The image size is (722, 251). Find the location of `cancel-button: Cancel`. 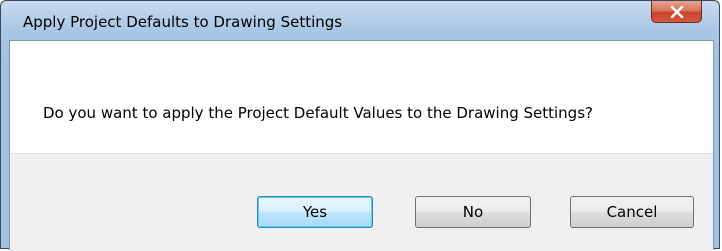

cancel-button: Cancel is located at coordinates (632, 212).